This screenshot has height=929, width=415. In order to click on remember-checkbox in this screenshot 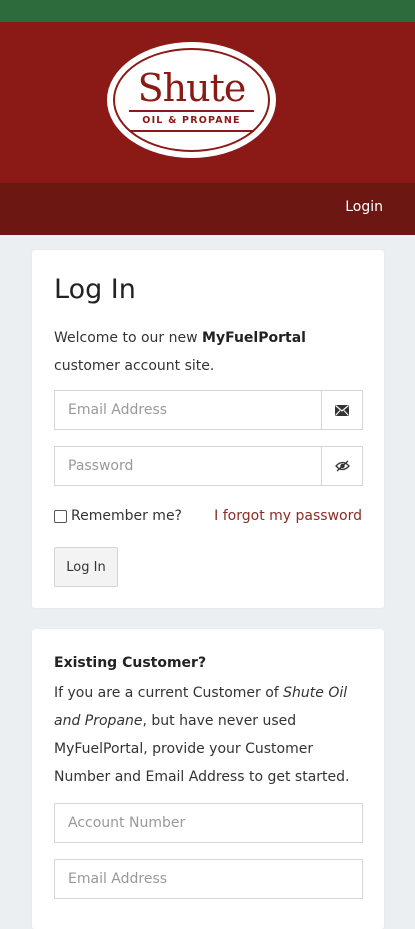, I will do `click(60, 516)`.